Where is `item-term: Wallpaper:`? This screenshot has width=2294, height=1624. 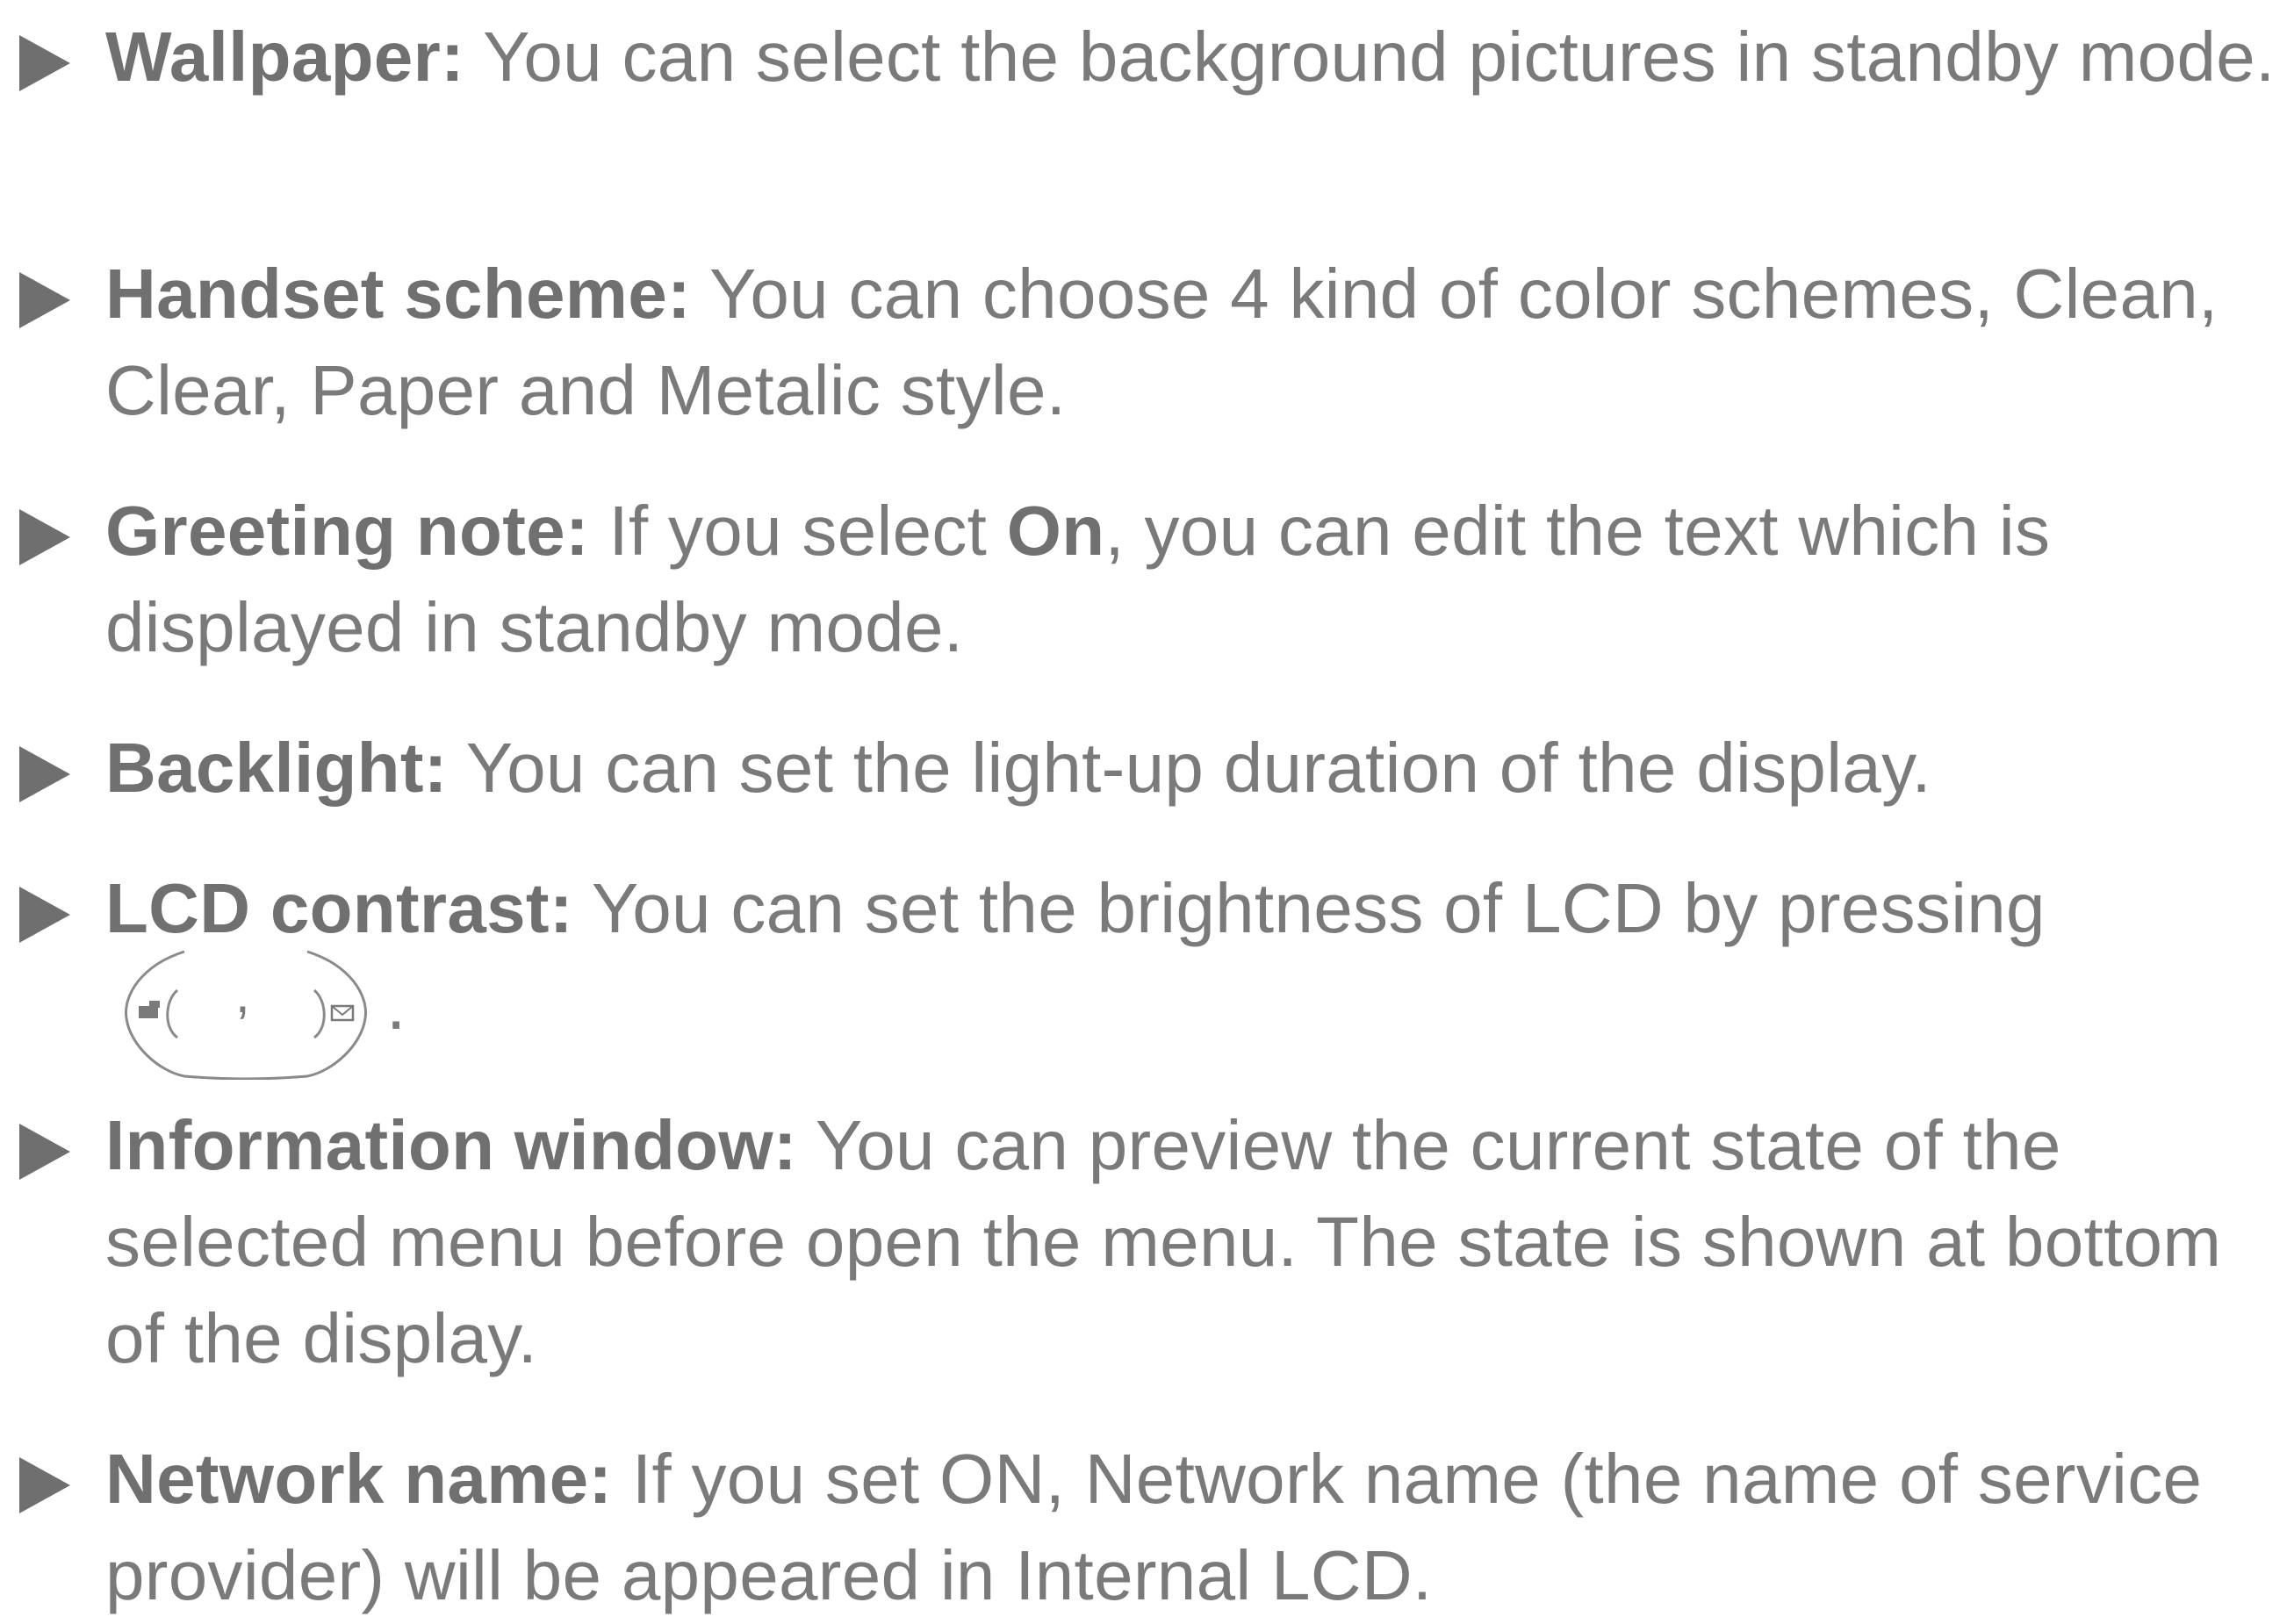 item-term: Wallpaper: is located at coordinates (284, 57).